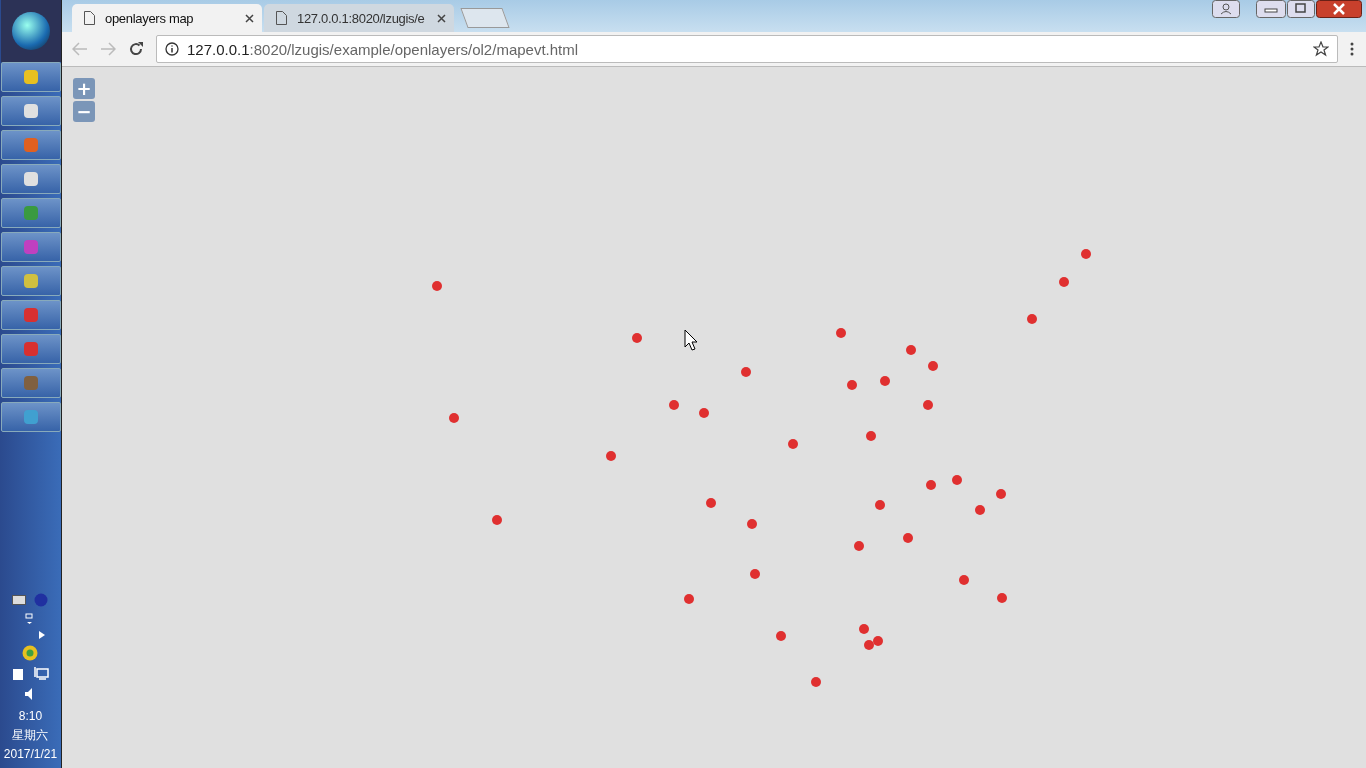  Describe the element at coordinates (30, 735) in the screenshot. I see `clock: 8:10 星期六 2017/1/21` at that location.